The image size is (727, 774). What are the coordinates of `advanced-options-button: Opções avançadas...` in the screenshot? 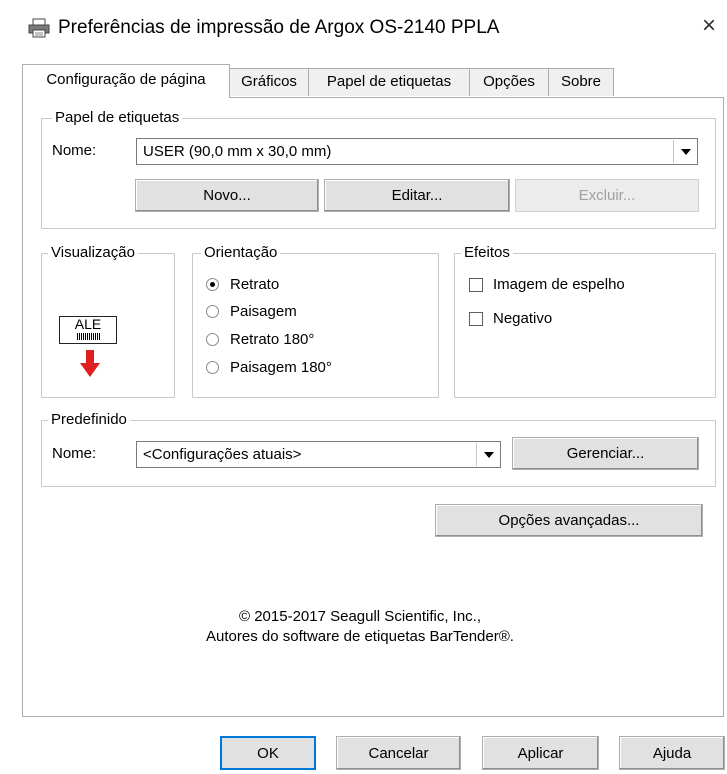 It's located at (569, 520).